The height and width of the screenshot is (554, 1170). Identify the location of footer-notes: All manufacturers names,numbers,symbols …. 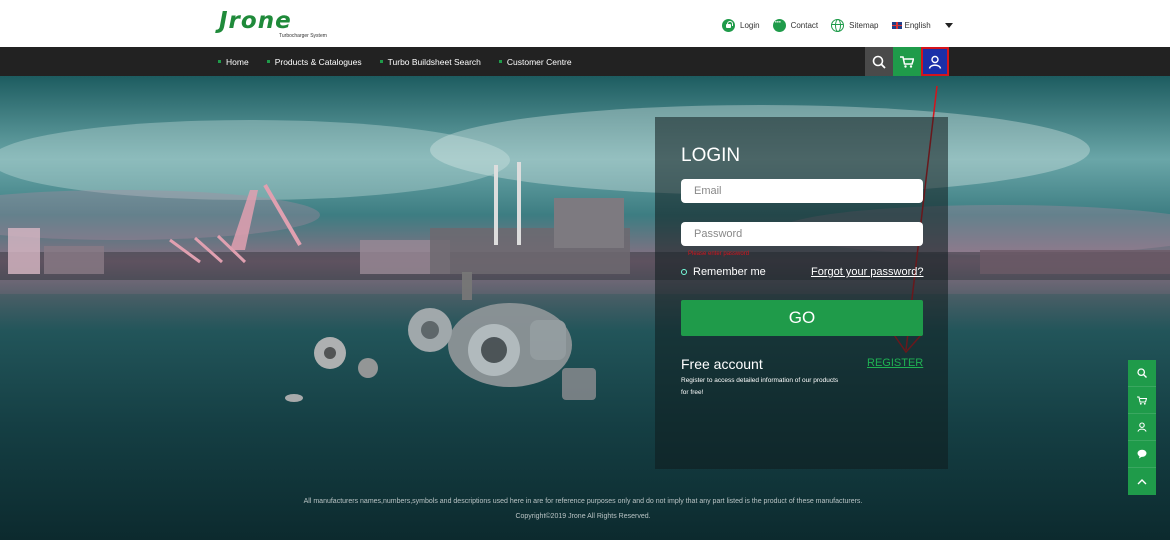
(583, 509).